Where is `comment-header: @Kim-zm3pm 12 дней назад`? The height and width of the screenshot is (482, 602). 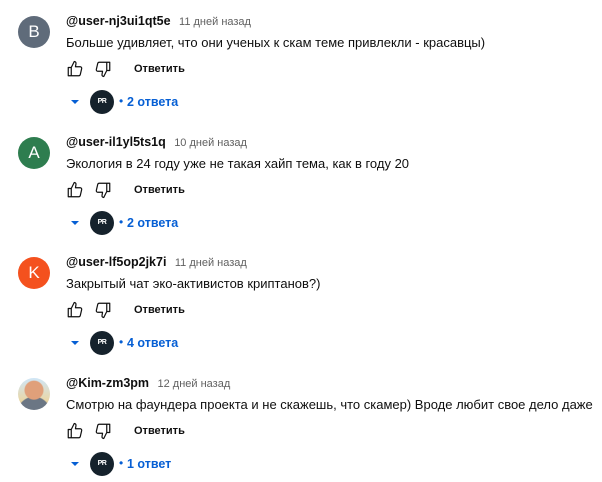
comment-header: @Kim-zm3pm 12 дней назад is located at coordinates (148, 383).